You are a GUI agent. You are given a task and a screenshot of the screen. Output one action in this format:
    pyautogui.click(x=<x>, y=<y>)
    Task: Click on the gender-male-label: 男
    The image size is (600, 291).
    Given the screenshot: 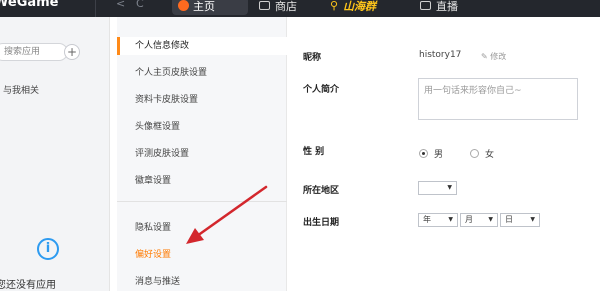 What is the action you would take?
    pyautogui.click(x=439, y=155)
    